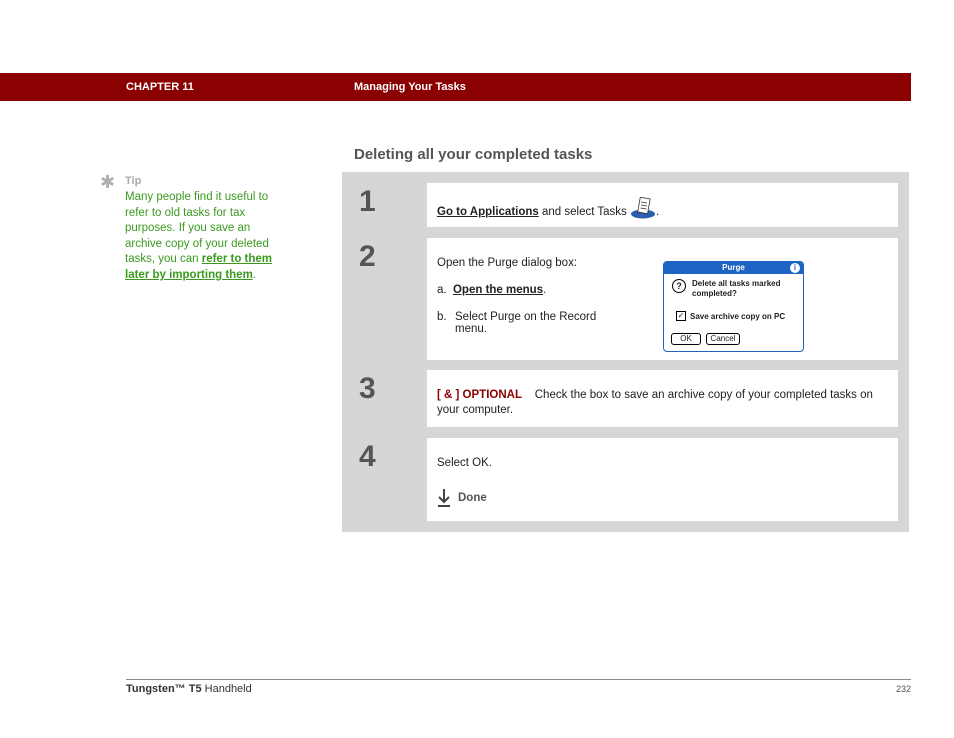  What do you see at coordinates (473, 154) in the screenshot?
I see `section-title: Deleting all your completed tasks` at bounding box center [473, 154].